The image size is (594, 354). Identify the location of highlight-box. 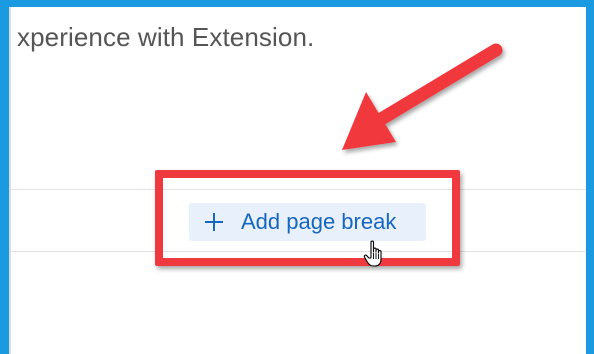
(307, 218).